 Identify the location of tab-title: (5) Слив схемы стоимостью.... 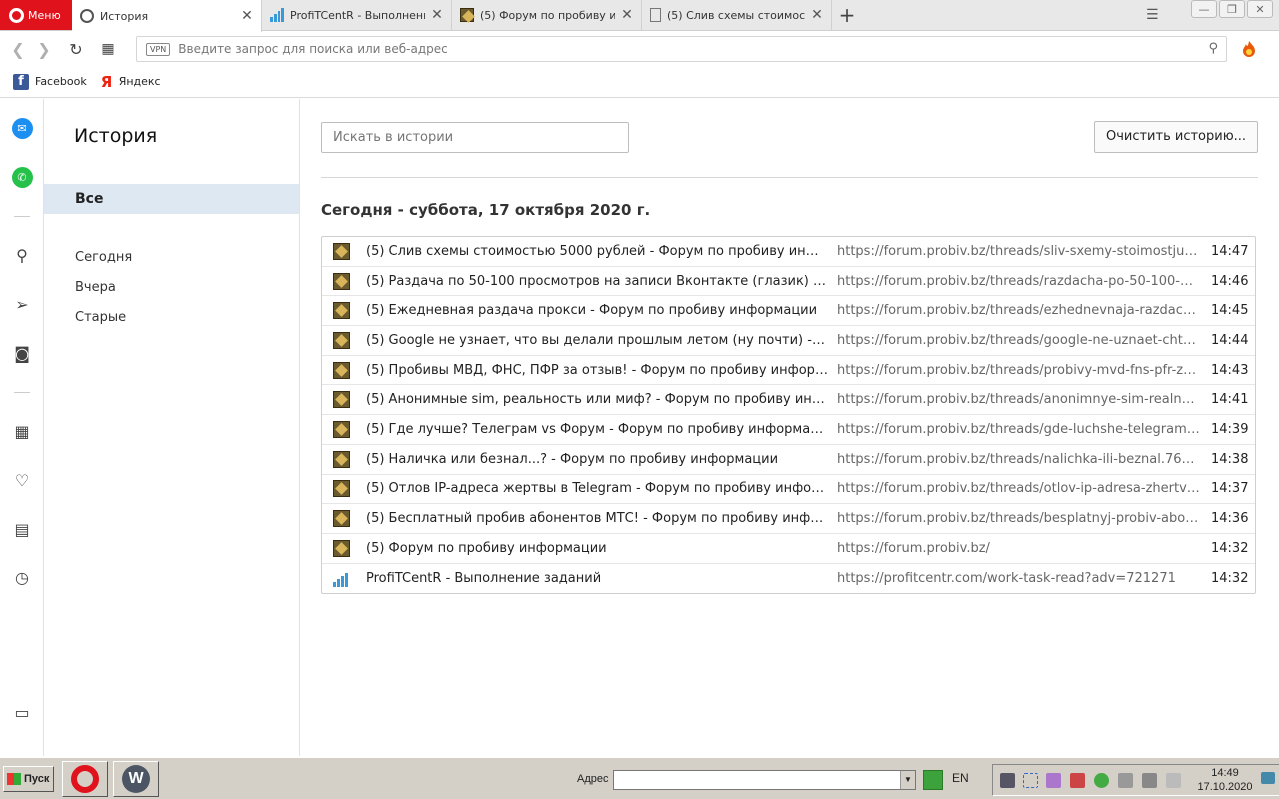
(736, 15).